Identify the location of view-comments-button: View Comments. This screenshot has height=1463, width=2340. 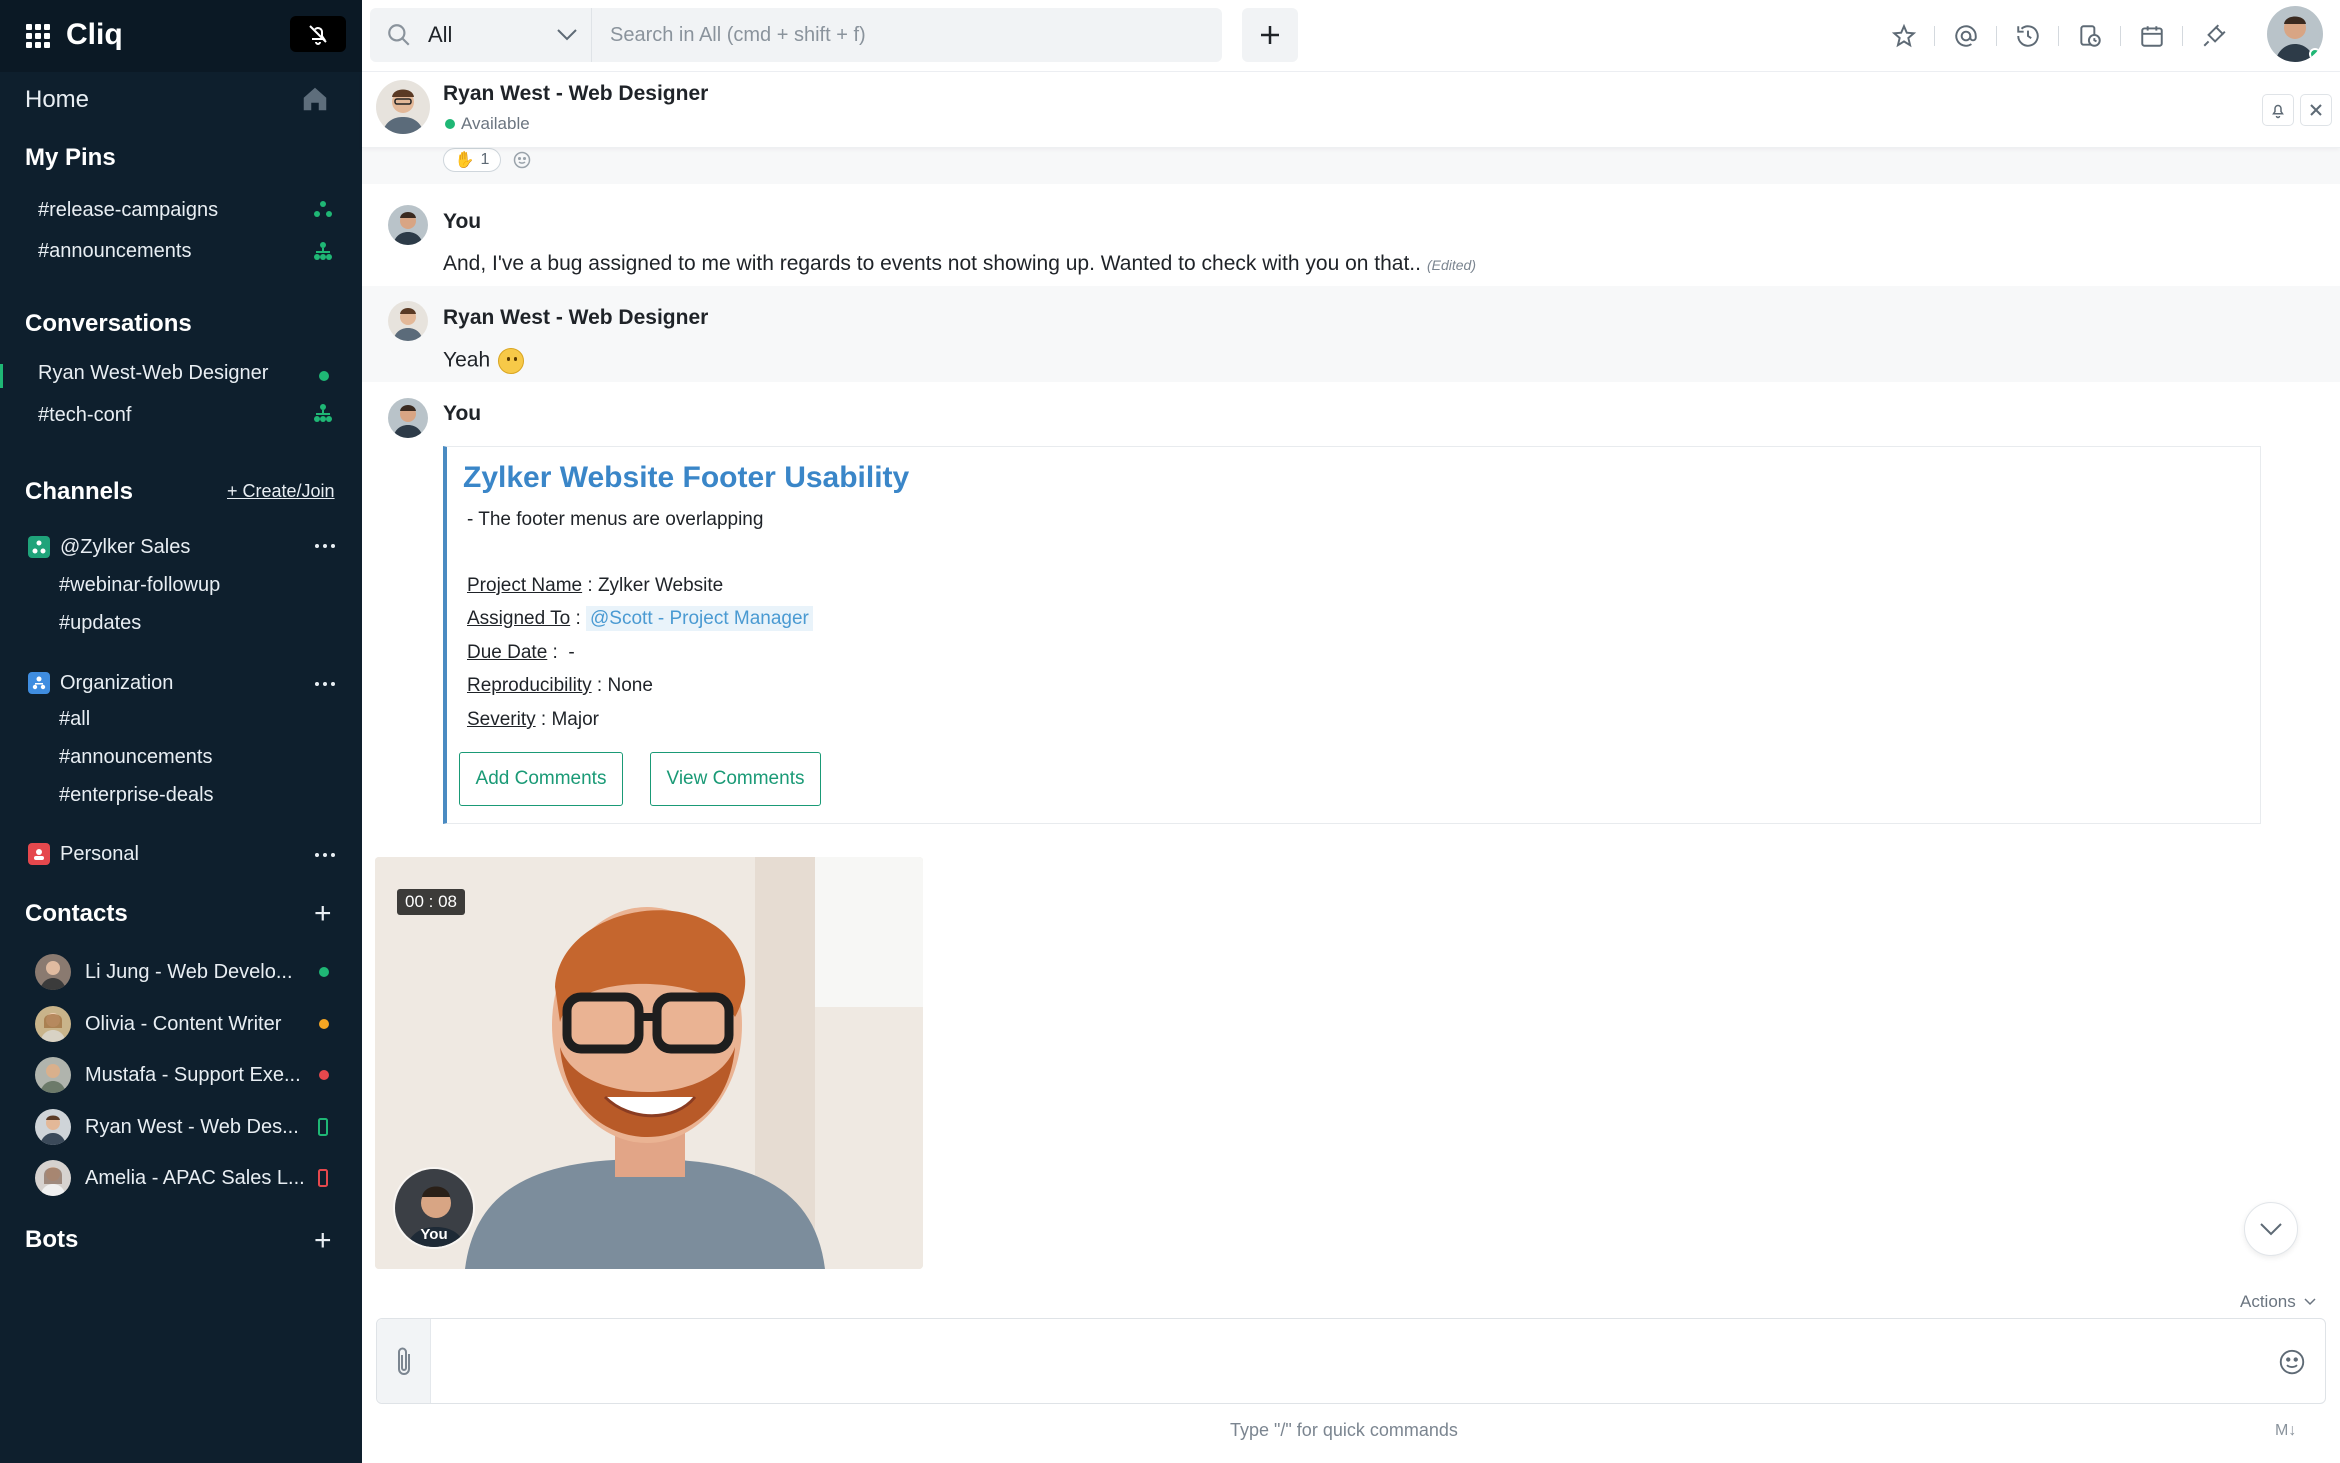
(735, 779).